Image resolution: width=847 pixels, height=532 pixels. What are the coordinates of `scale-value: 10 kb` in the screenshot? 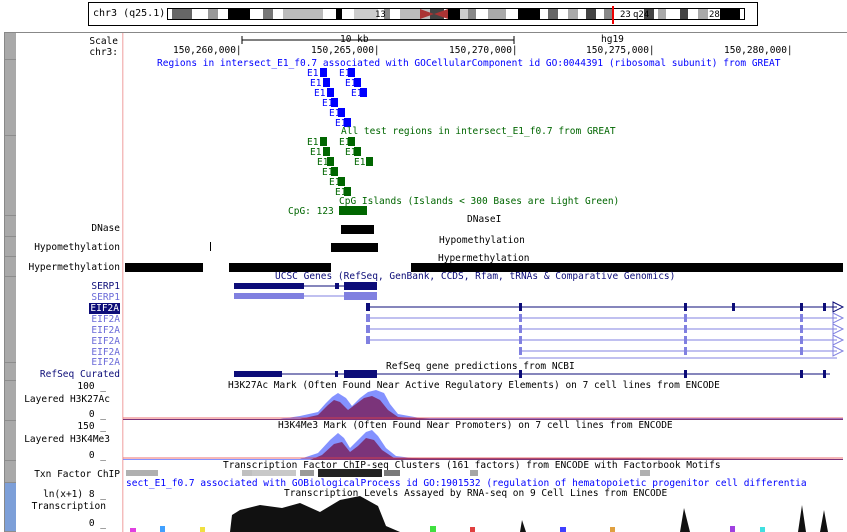 It's located at (354, 39).